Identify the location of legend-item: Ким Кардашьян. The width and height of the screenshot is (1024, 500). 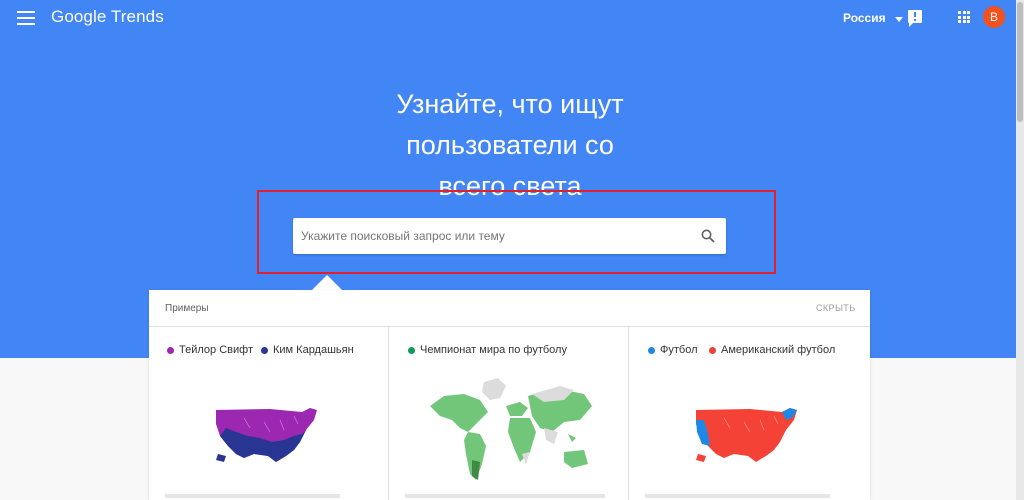
(307, 350).